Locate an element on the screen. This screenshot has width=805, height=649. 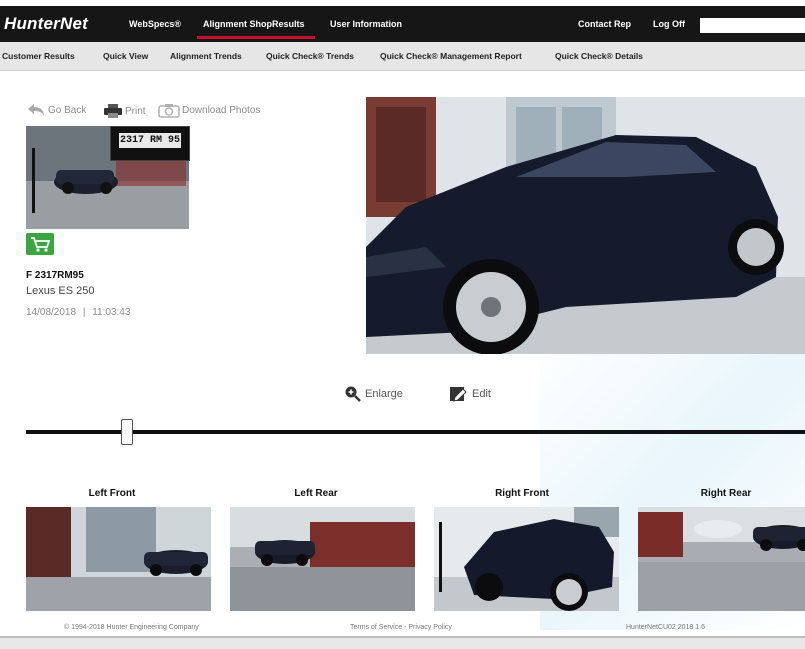
thumbnail-label-left-rear: Left Rear is located at coordinates (316, 493).